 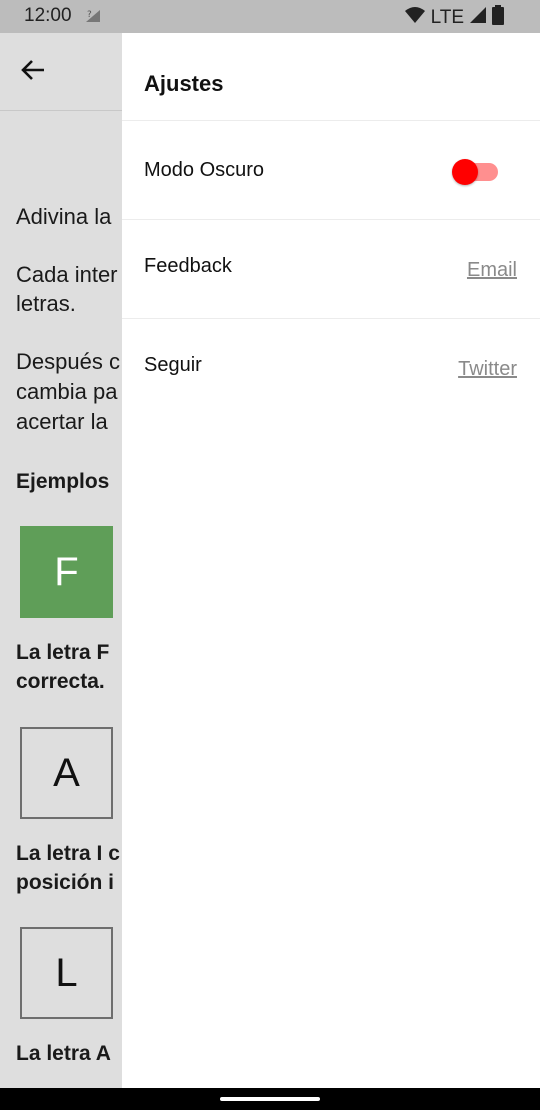 What do you see at coordinates (331, 367) in the screenshot?
I see `follow-row: Seguir Twitter` at bounding box center [331, 367].